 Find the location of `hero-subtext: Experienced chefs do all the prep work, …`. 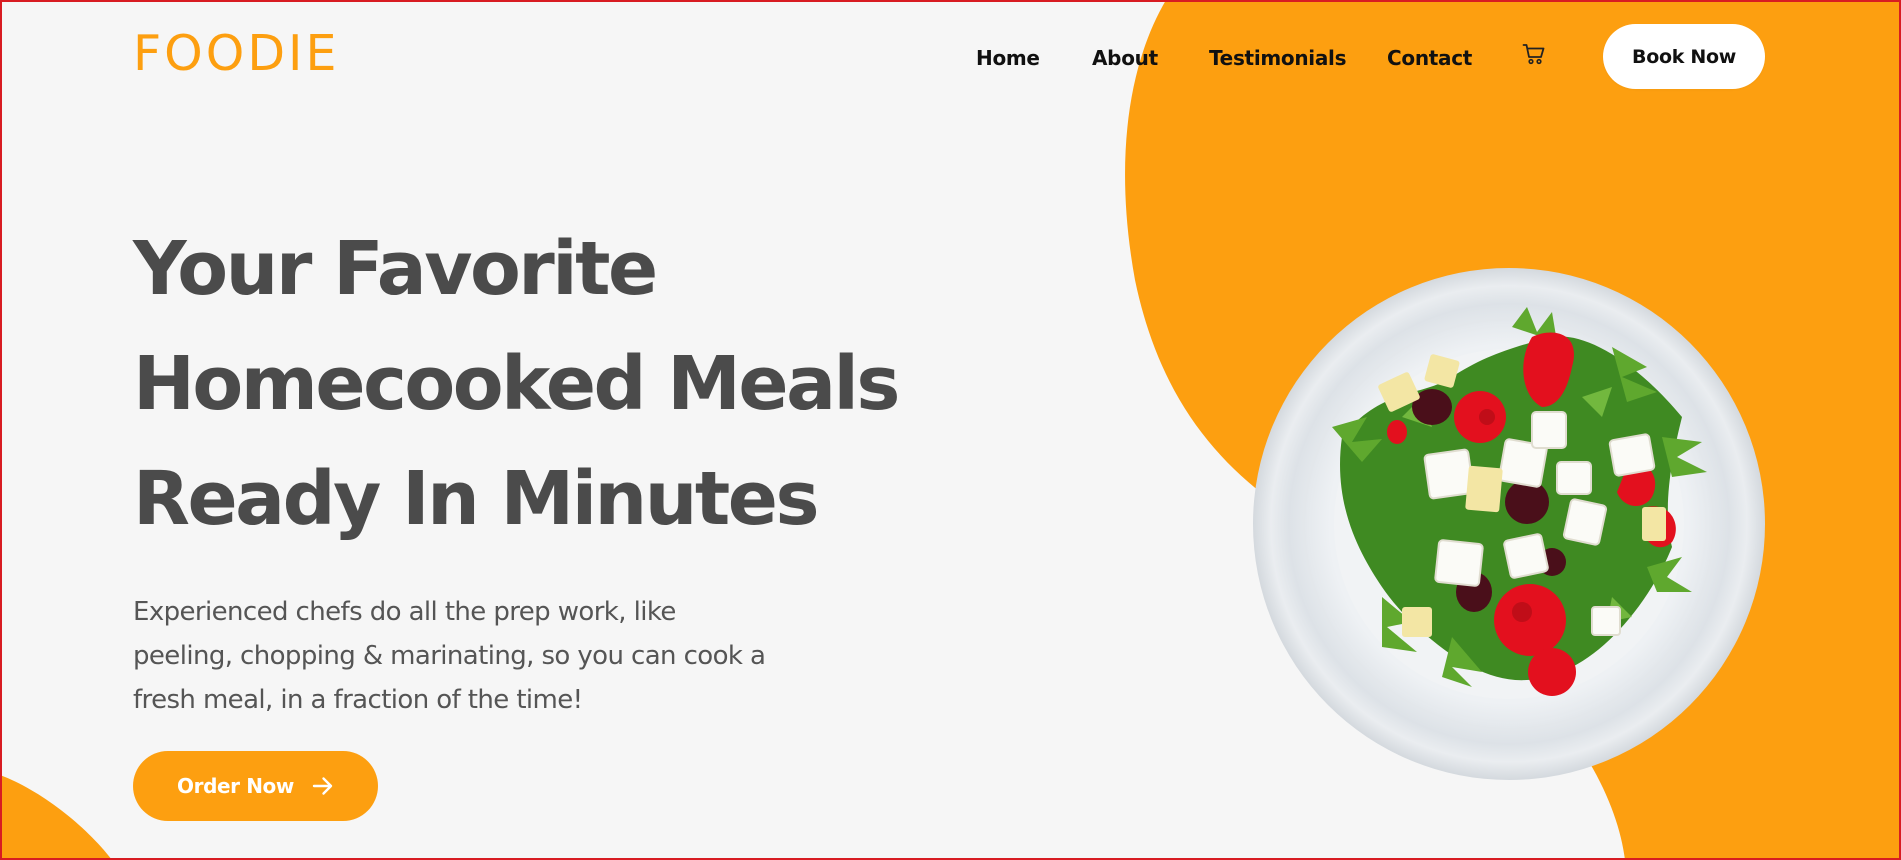

hero-subtext: Experienced chefs do all the prep work, … is located at coordinates (449, 656).